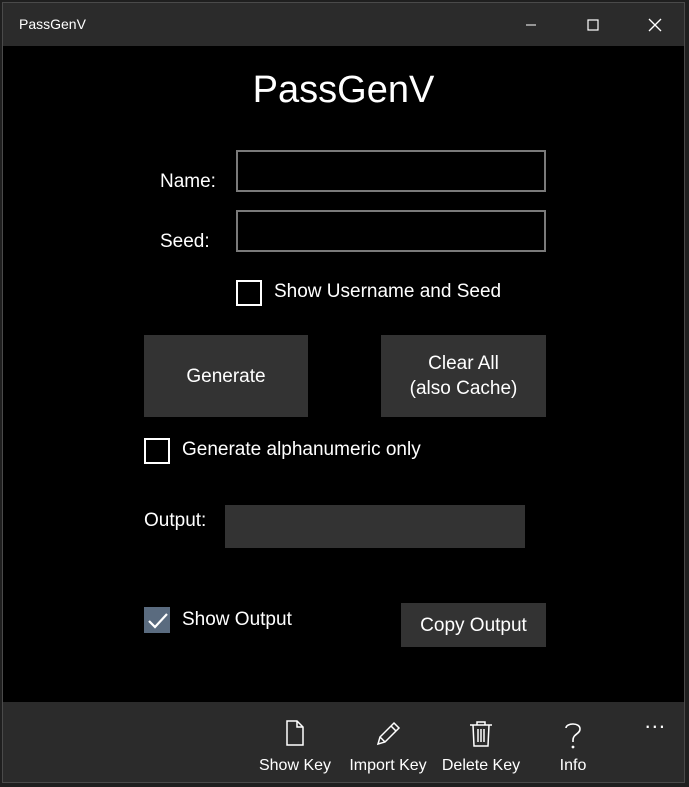 Image resolution: width=689 pixels, height=787 pixels. I want to click on checkmark-icon, so click(158, 621).